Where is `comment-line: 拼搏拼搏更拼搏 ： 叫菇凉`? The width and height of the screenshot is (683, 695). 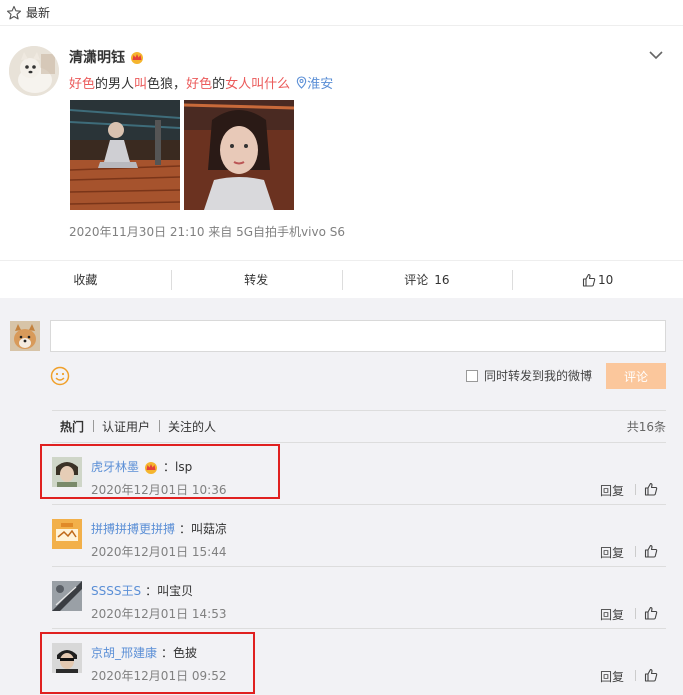
comment-line: 拼搏拼搏更拼搏 ： 叫菇凉 is located at coordinates (159, 528).